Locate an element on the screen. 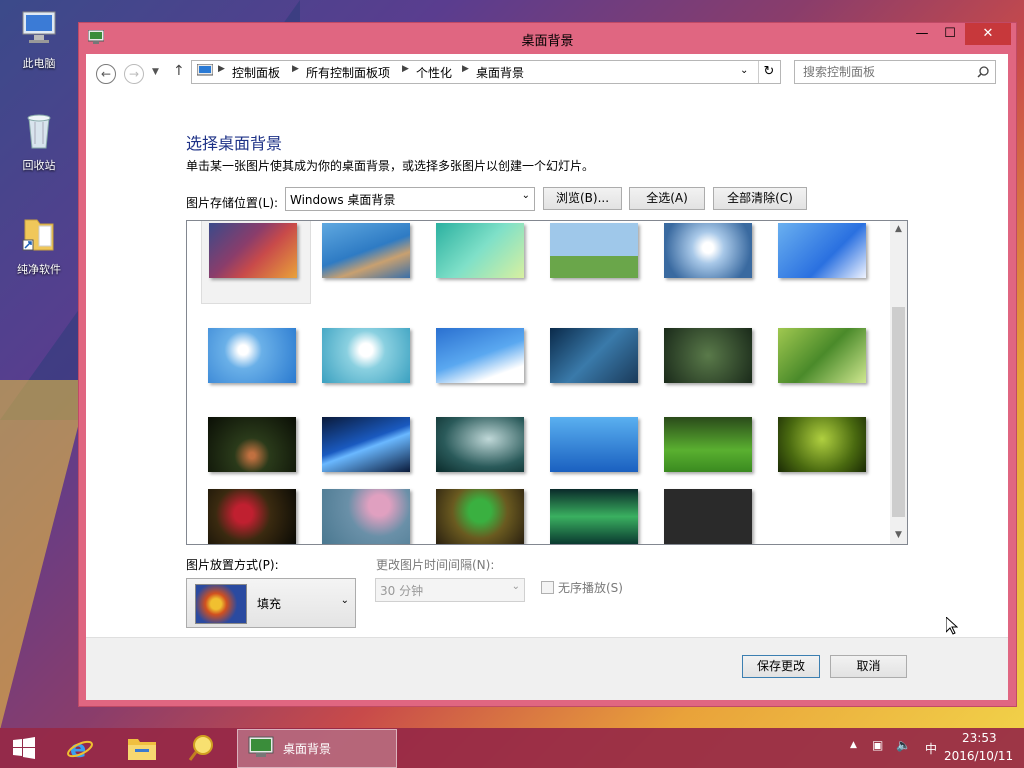 The width and height of the screenshot is (1024, 768). desktop-icon-label: 回收站 is located at coordinates (39, 165).